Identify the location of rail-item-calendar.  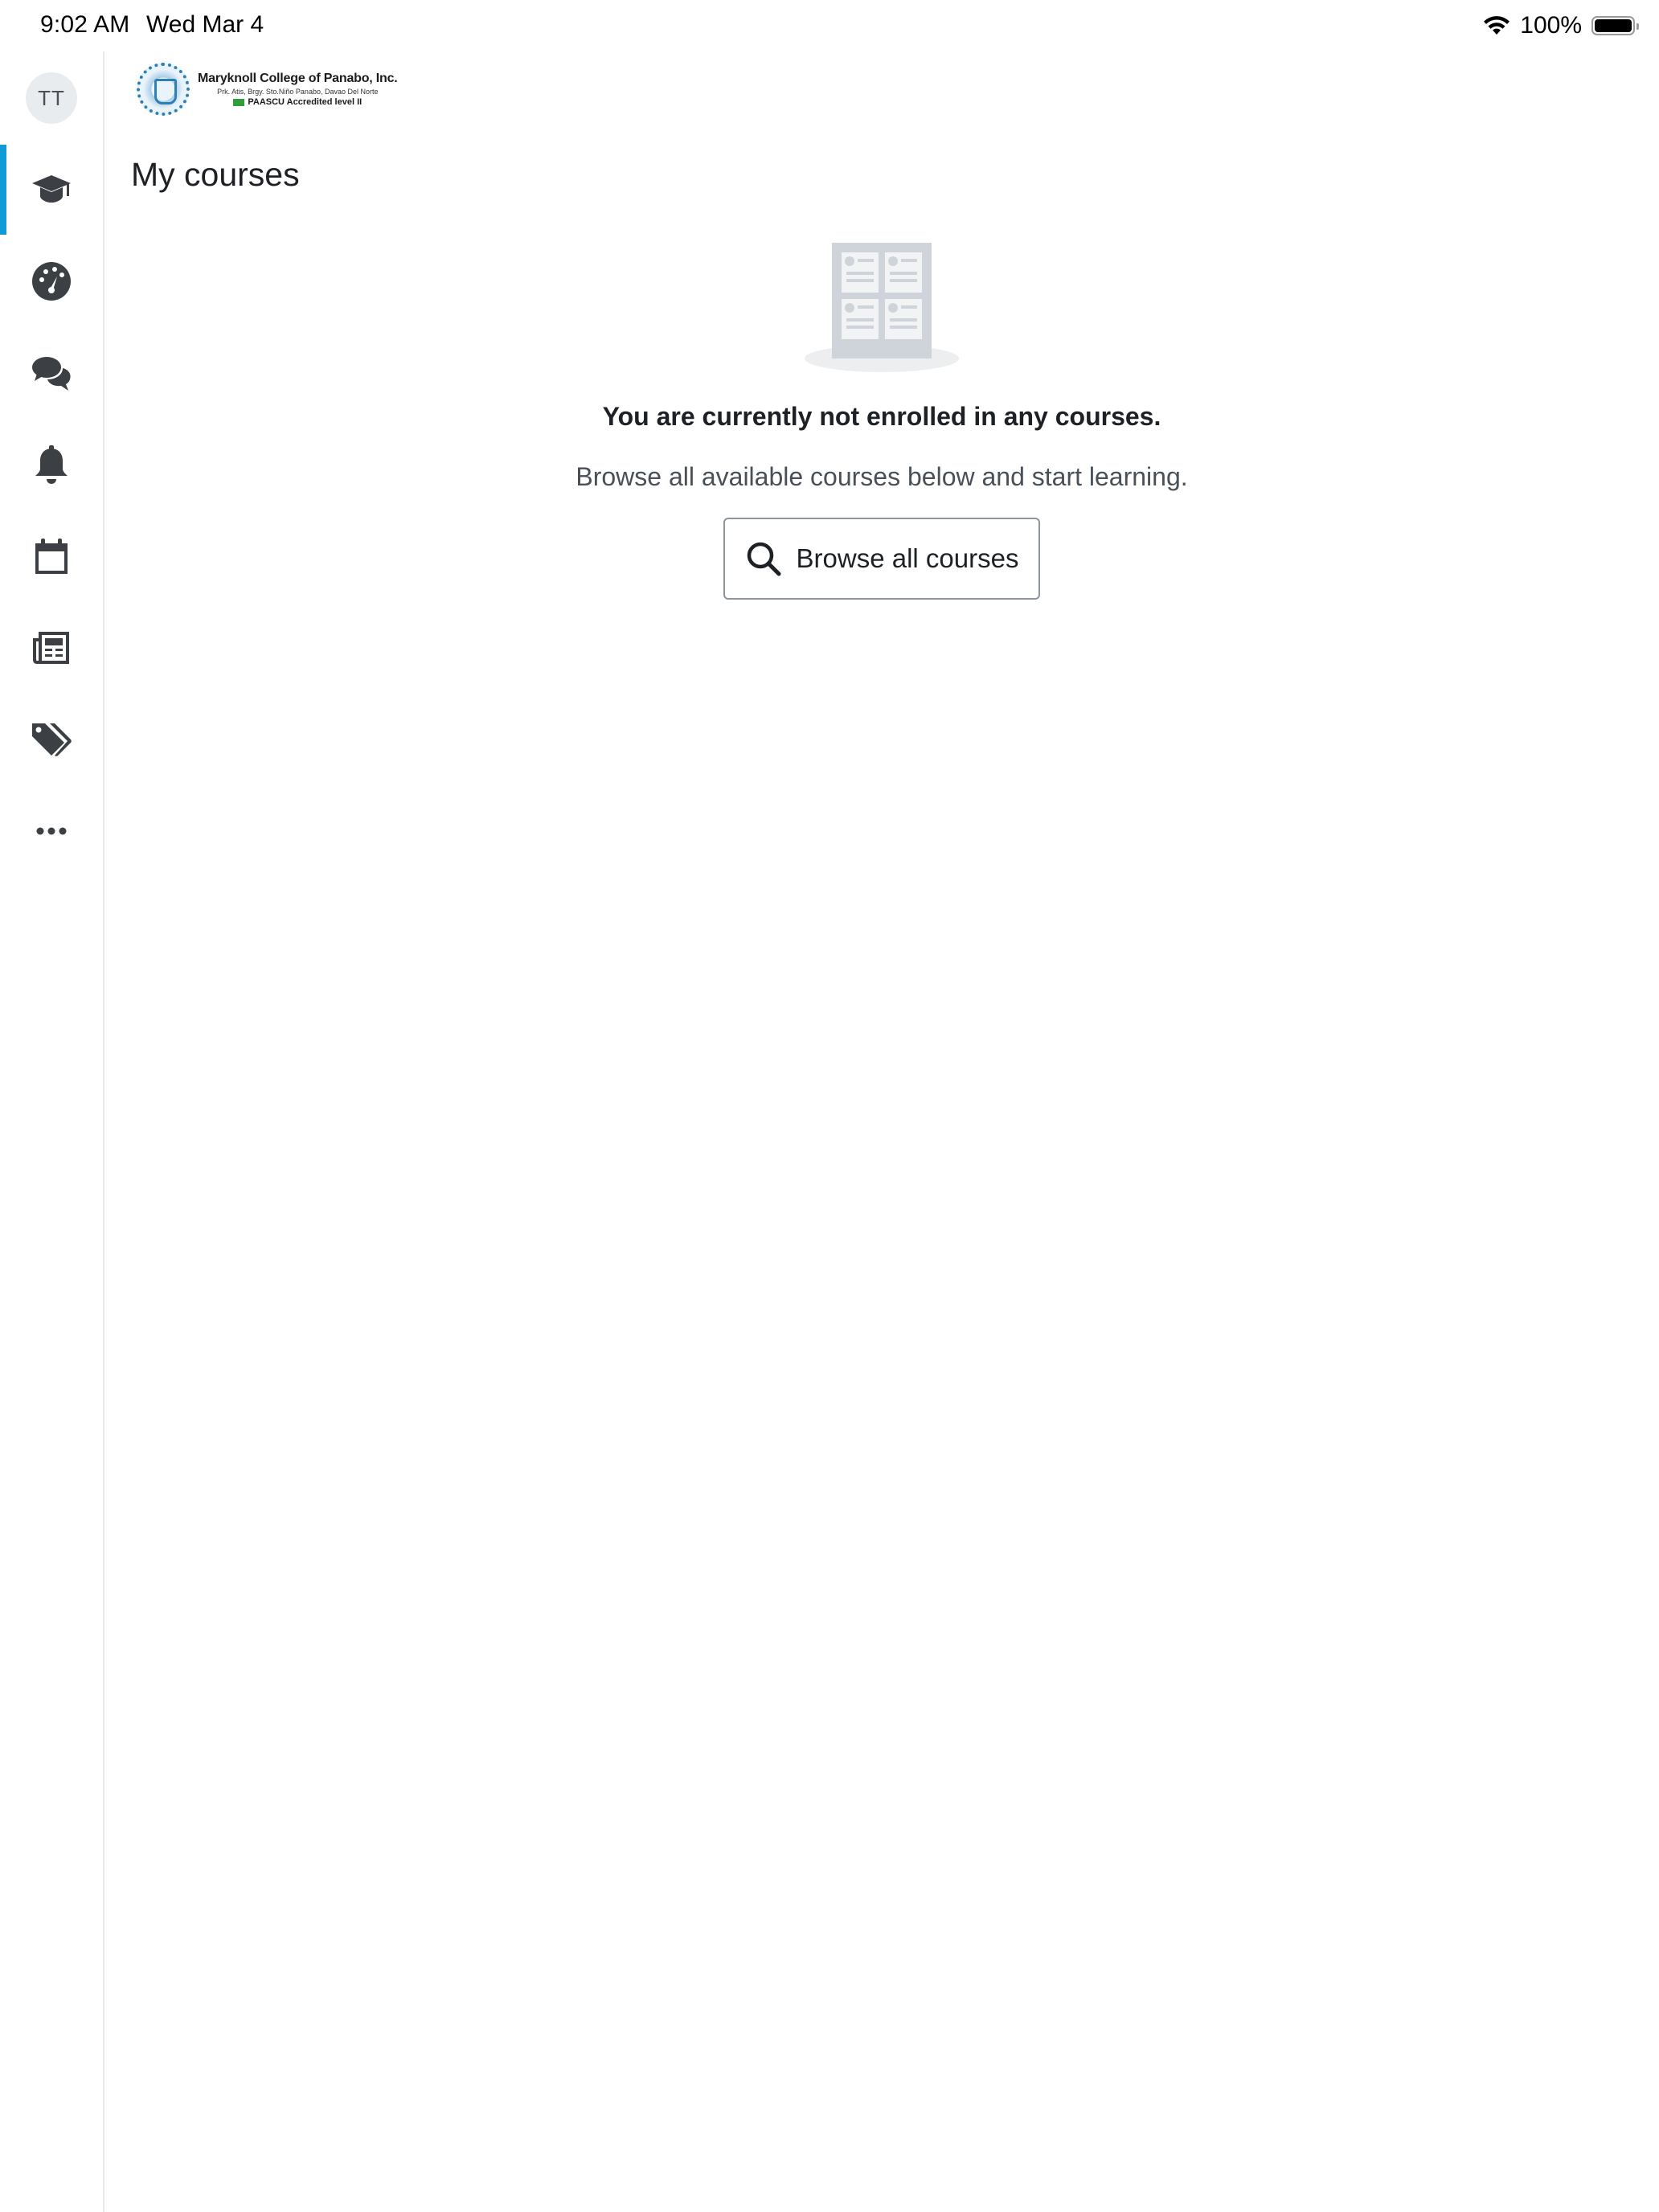
(51, 556).